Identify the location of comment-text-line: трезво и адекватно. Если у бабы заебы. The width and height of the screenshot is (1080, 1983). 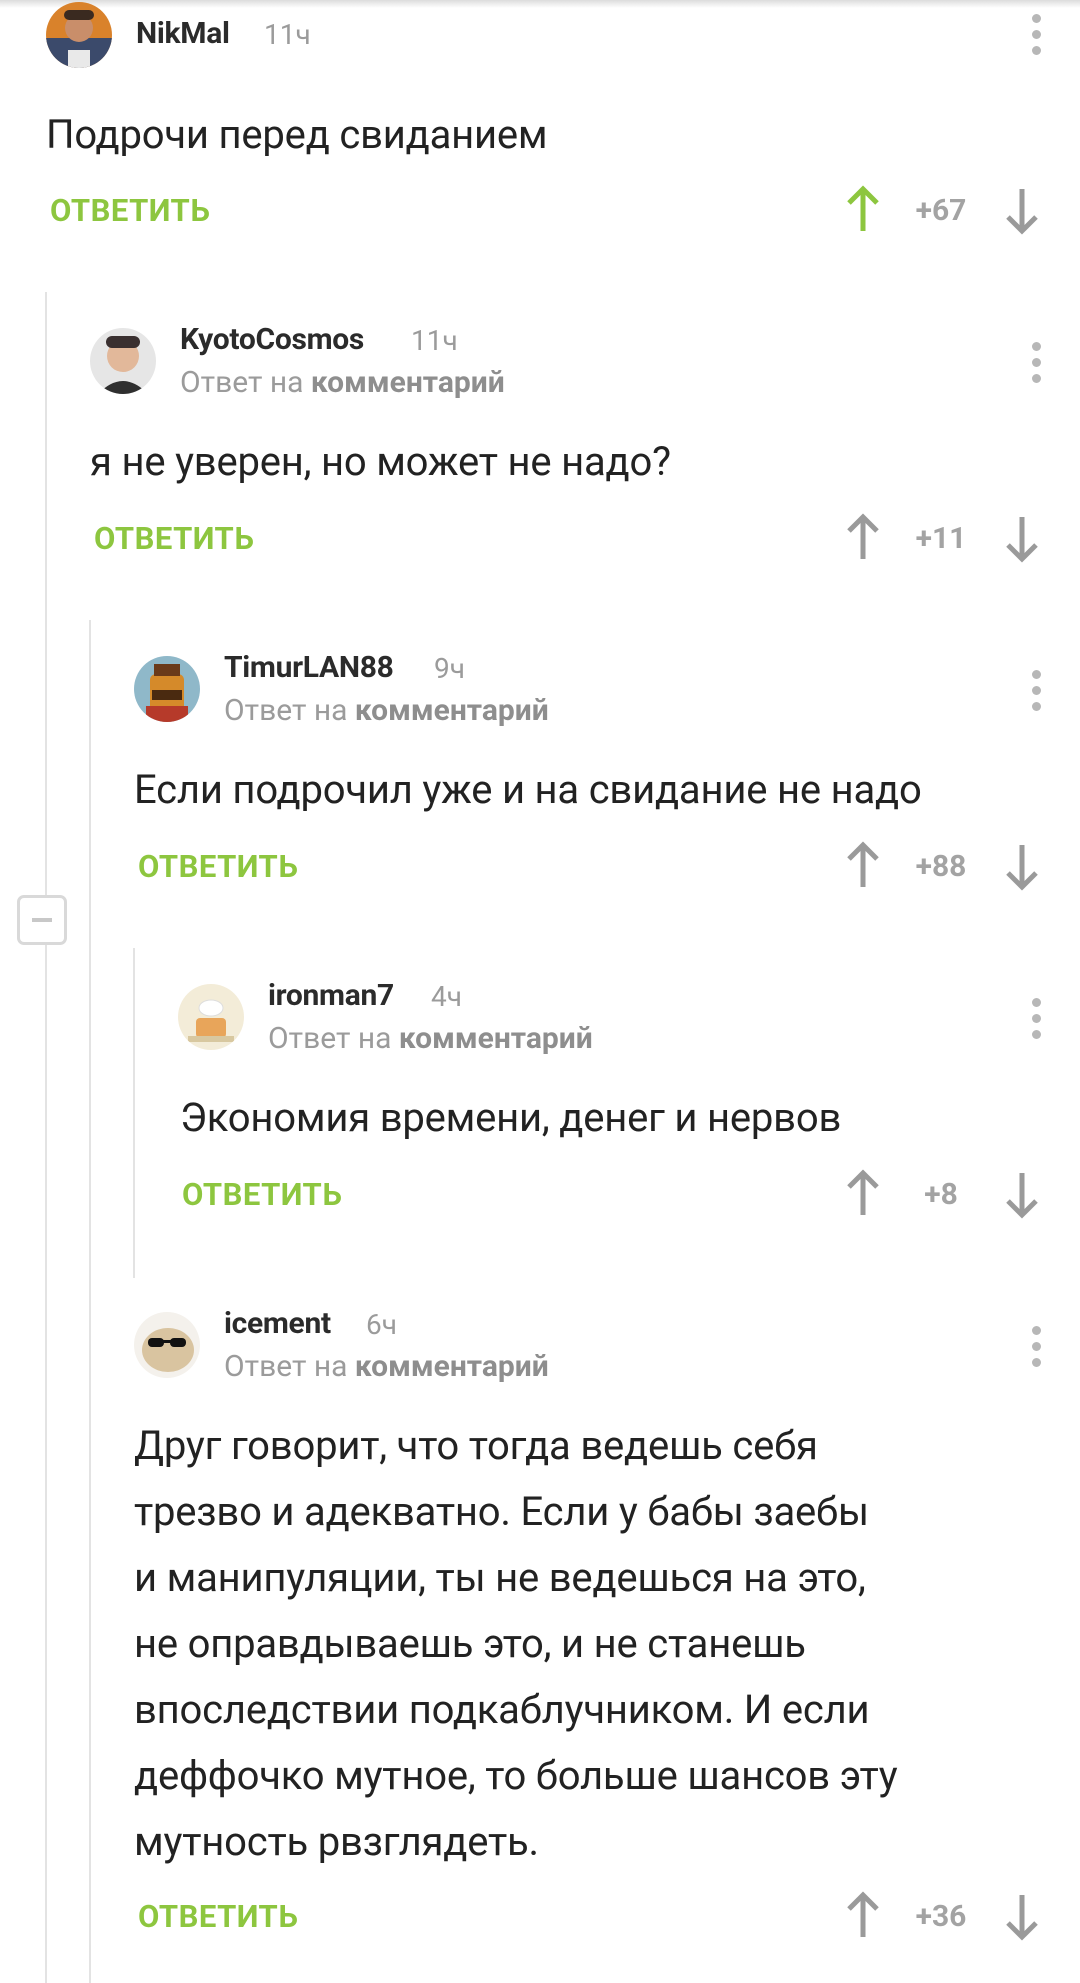
(501, 1511).